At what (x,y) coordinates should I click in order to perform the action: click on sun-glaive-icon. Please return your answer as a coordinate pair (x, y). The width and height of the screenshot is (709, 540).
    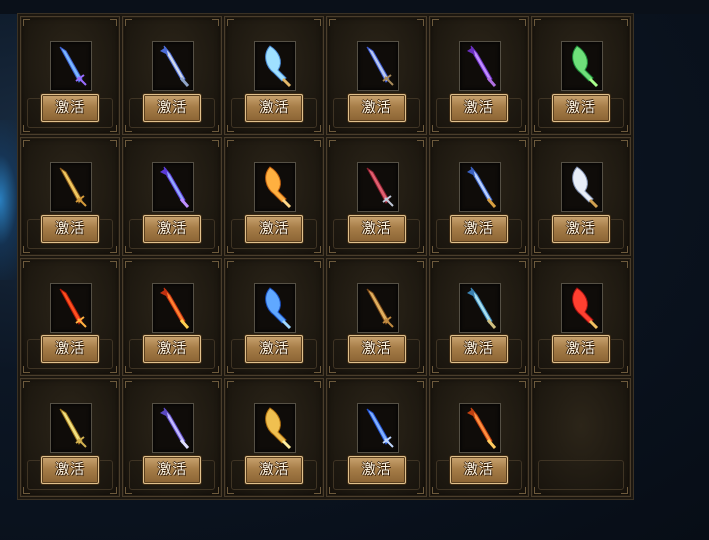
    Looking at the image, I should click on (278, 428).